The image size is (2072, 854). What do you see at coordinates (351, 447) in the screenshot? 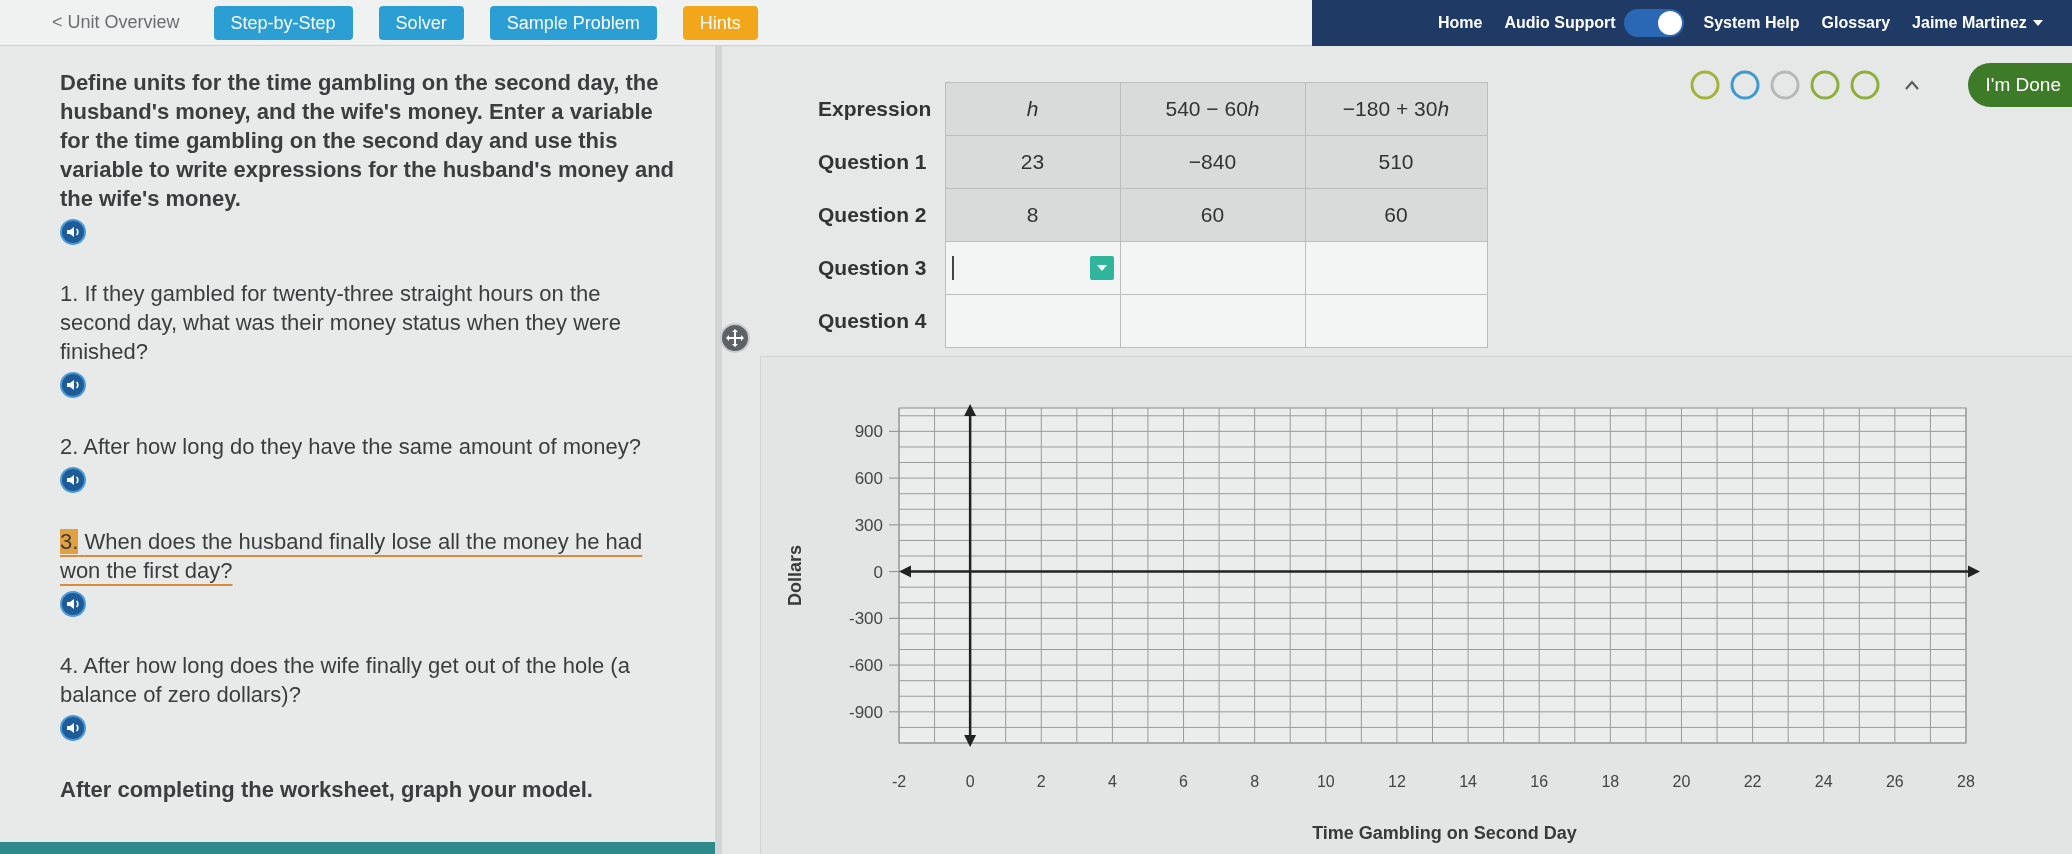
I see `question-text: 2. After how long do they have the same amount of money?` at bounding box center [351, 447].